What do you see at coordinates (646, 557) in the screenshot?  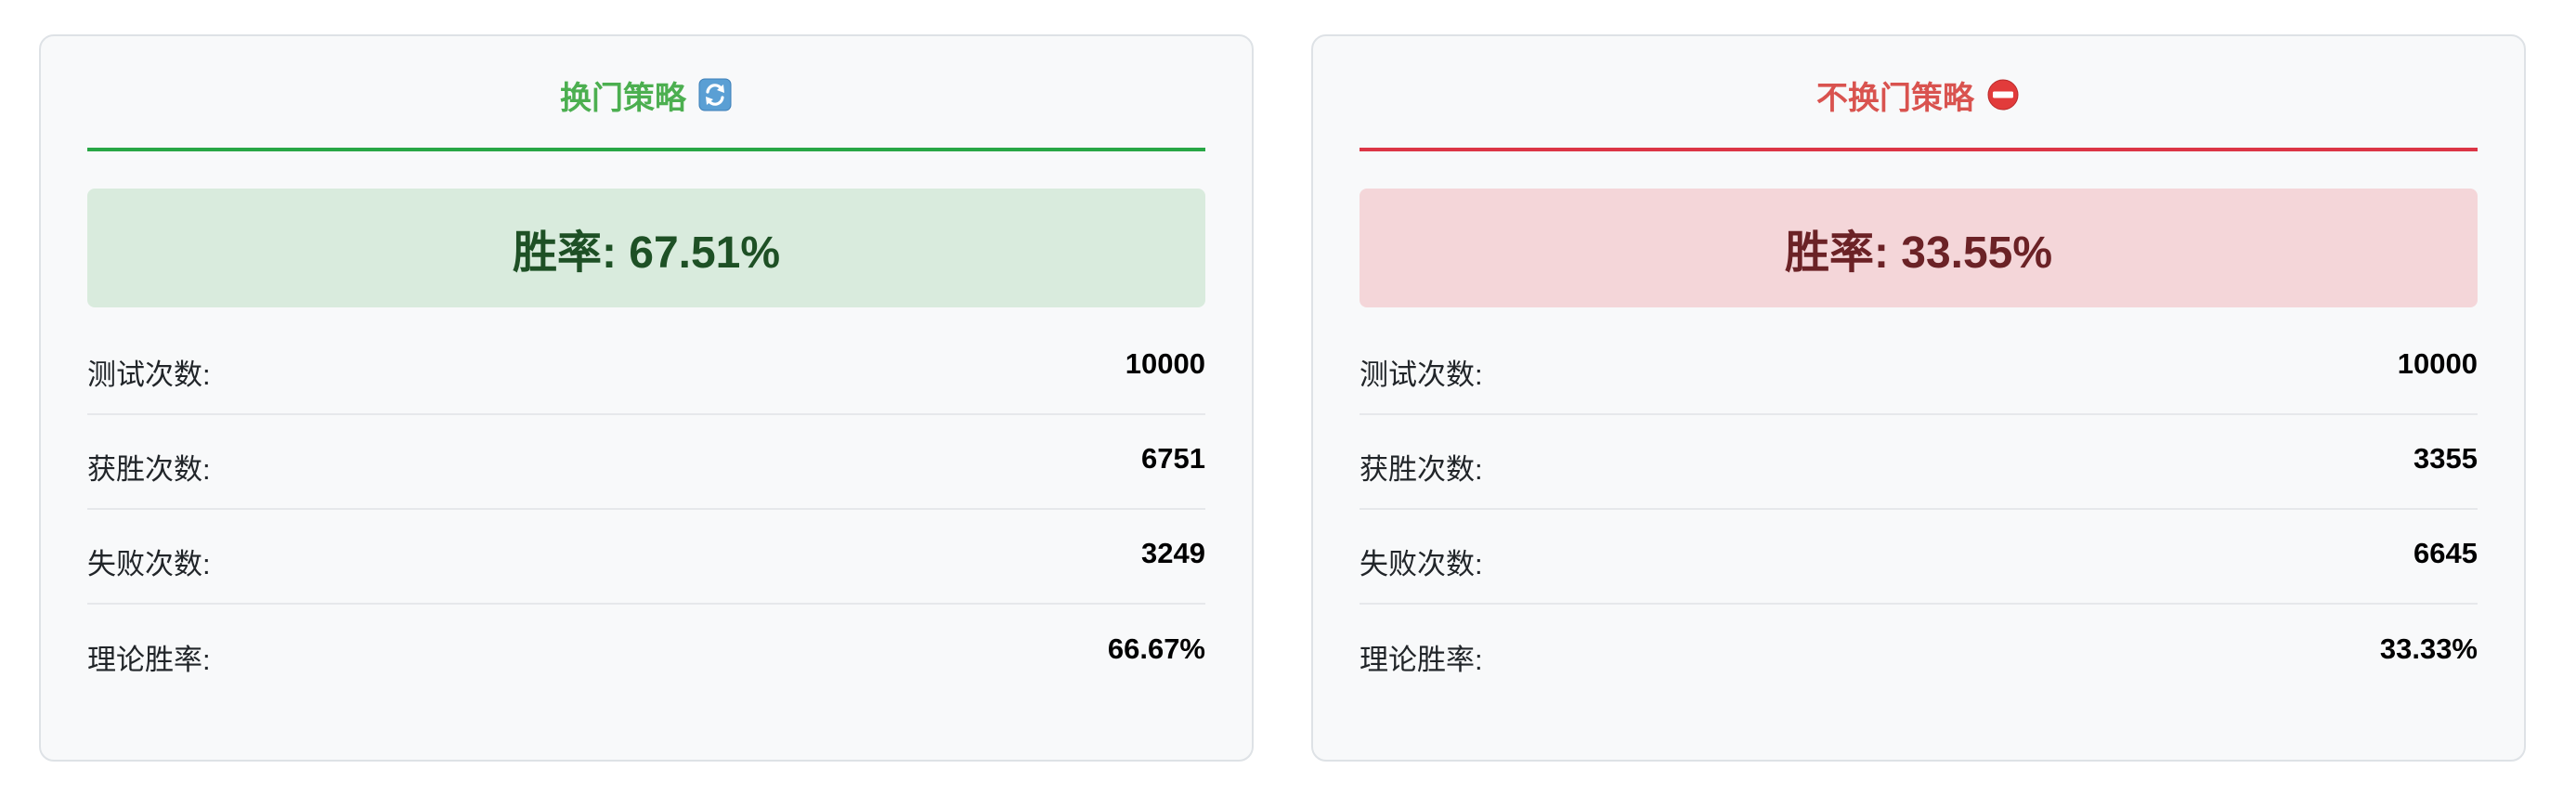 I see `stat-row-losses: 失败次数: 3249` at bounding box center [646, 557].